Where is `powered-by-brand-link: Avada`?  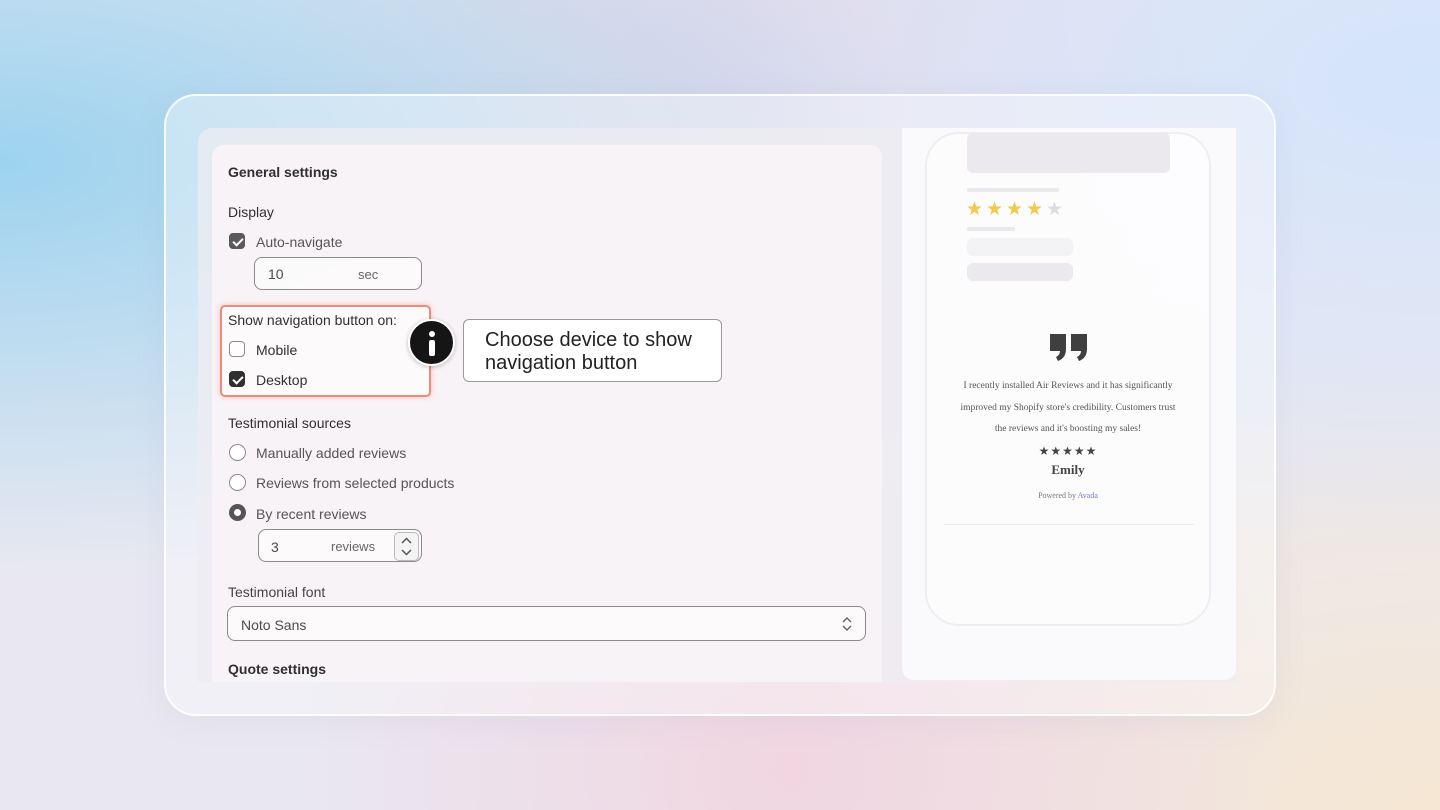
powered-by-brand-link: Avada is located at coordinates (1088, 495).